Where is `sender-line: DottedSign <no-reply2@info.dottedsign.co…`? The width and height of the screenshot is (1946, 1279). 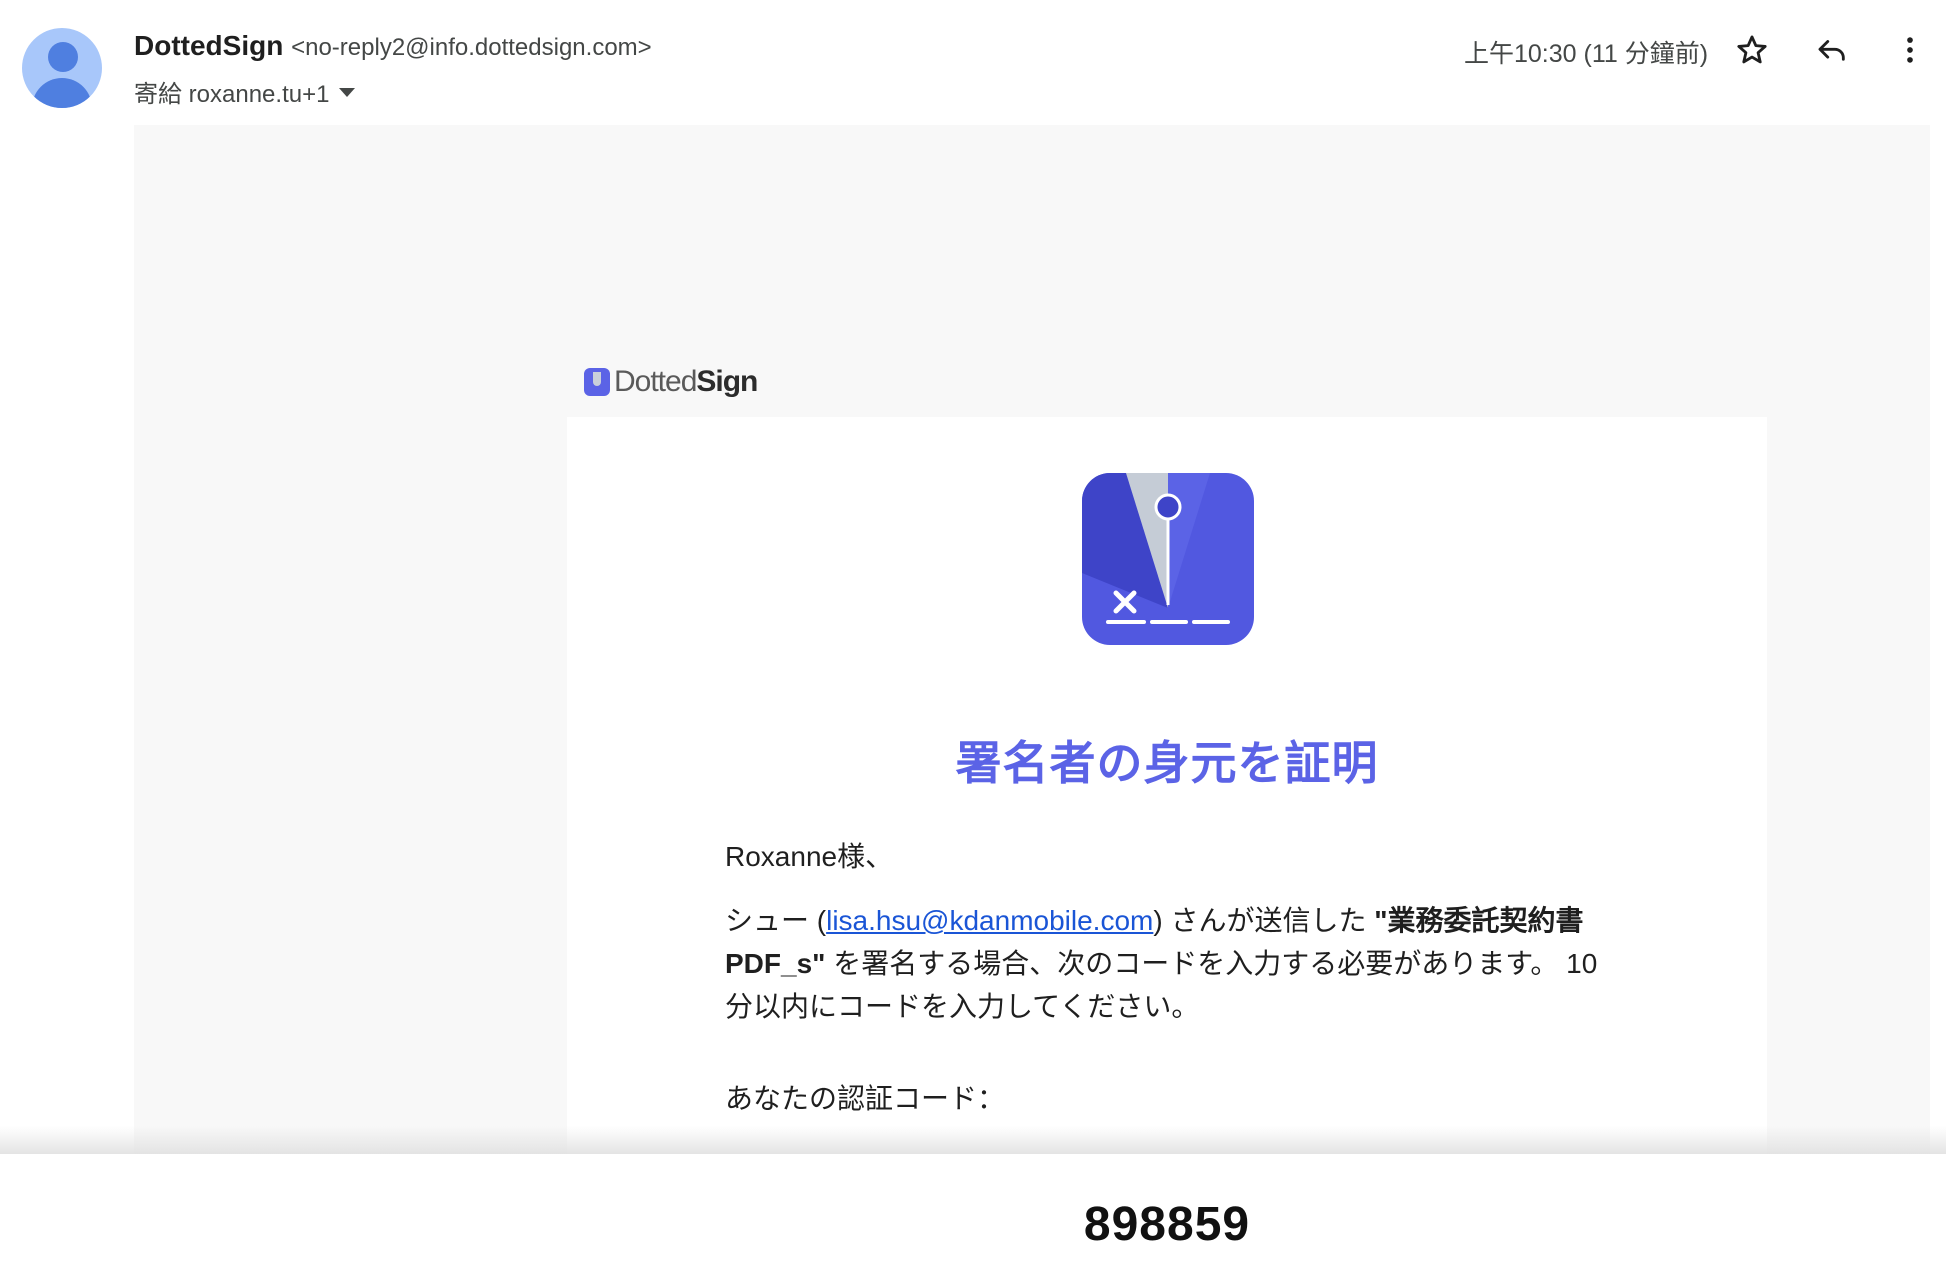 sender-line: DottedSign <no-reply2@info.dottedsign.co… is located at coordinates (393, 46).